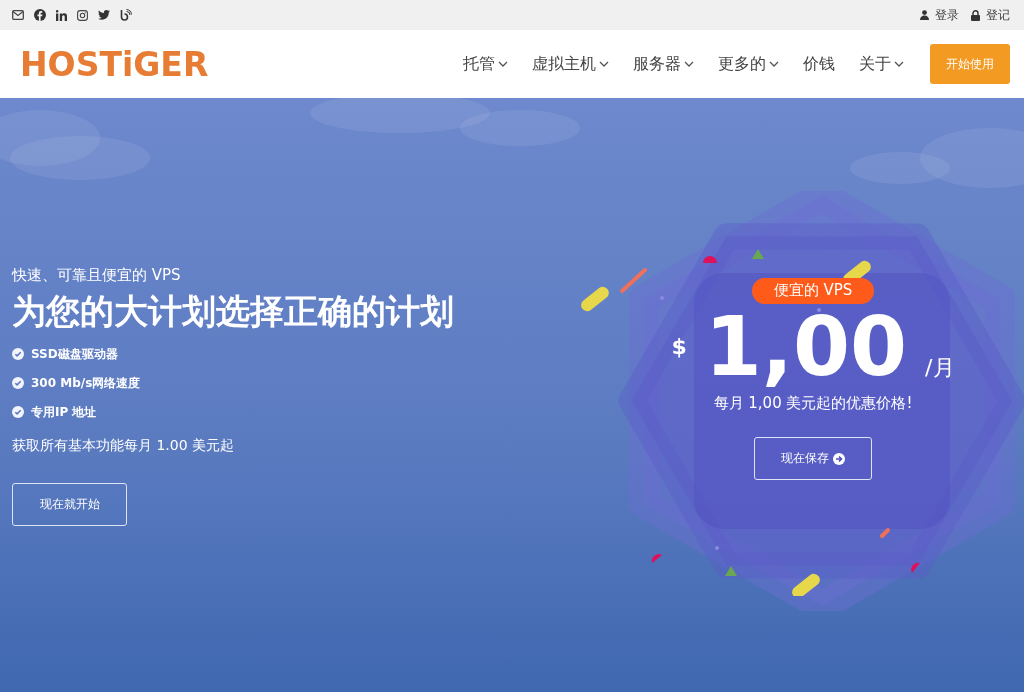  Describe the element at coordinates (82, 15) in the screenshot. I see `instagram-icon` at that location.